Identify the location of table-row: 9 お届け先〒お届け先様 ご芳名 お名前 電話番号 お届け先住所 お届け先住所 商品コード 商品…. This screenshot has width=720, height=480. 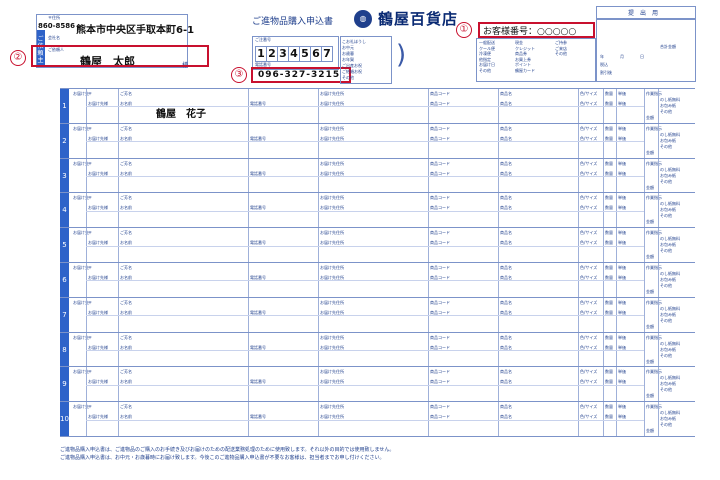
(377, 384).